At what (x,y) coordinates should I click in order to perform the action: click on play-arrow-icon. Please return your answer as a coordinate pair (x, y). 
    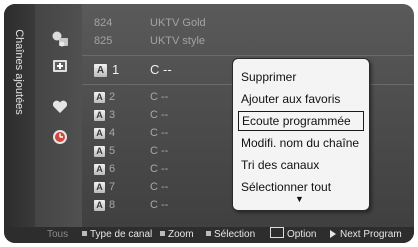
    Looking at the image, I should click on (333, 234).